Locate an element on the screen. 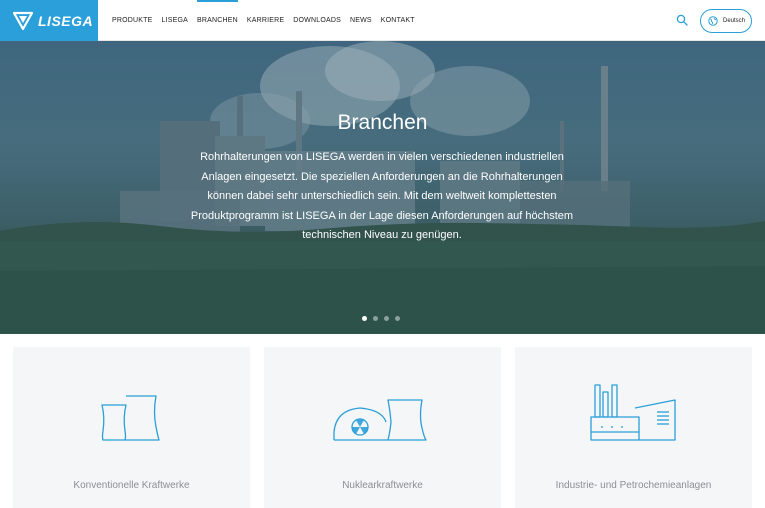  card-konventionelle-kraftwerke: Konventionelle Kraftwerke is located at coordinates (131, 427).